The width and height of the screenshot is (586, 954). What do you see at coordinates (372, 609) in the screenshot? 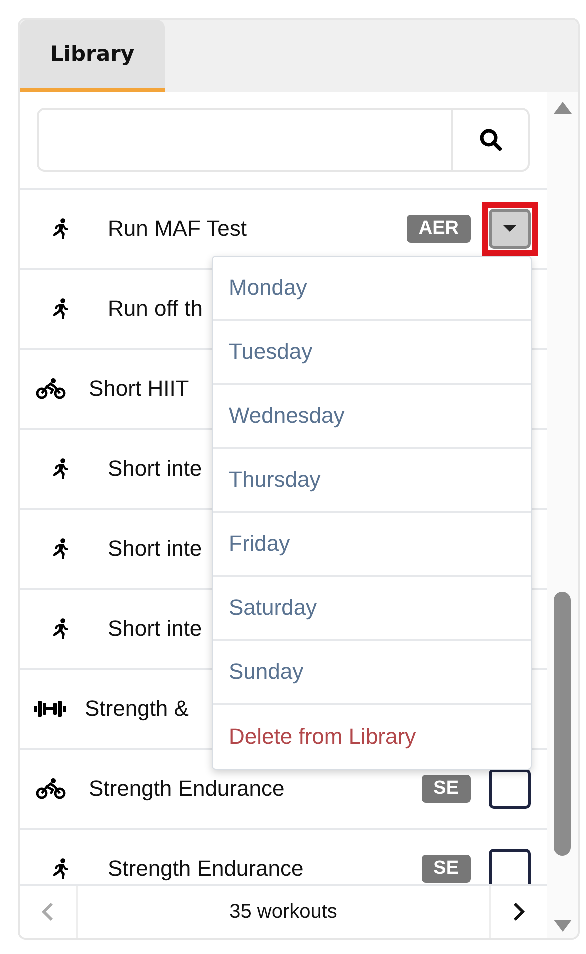
I see `day-menu-item: Saturday` at bounding box center [372, 609].